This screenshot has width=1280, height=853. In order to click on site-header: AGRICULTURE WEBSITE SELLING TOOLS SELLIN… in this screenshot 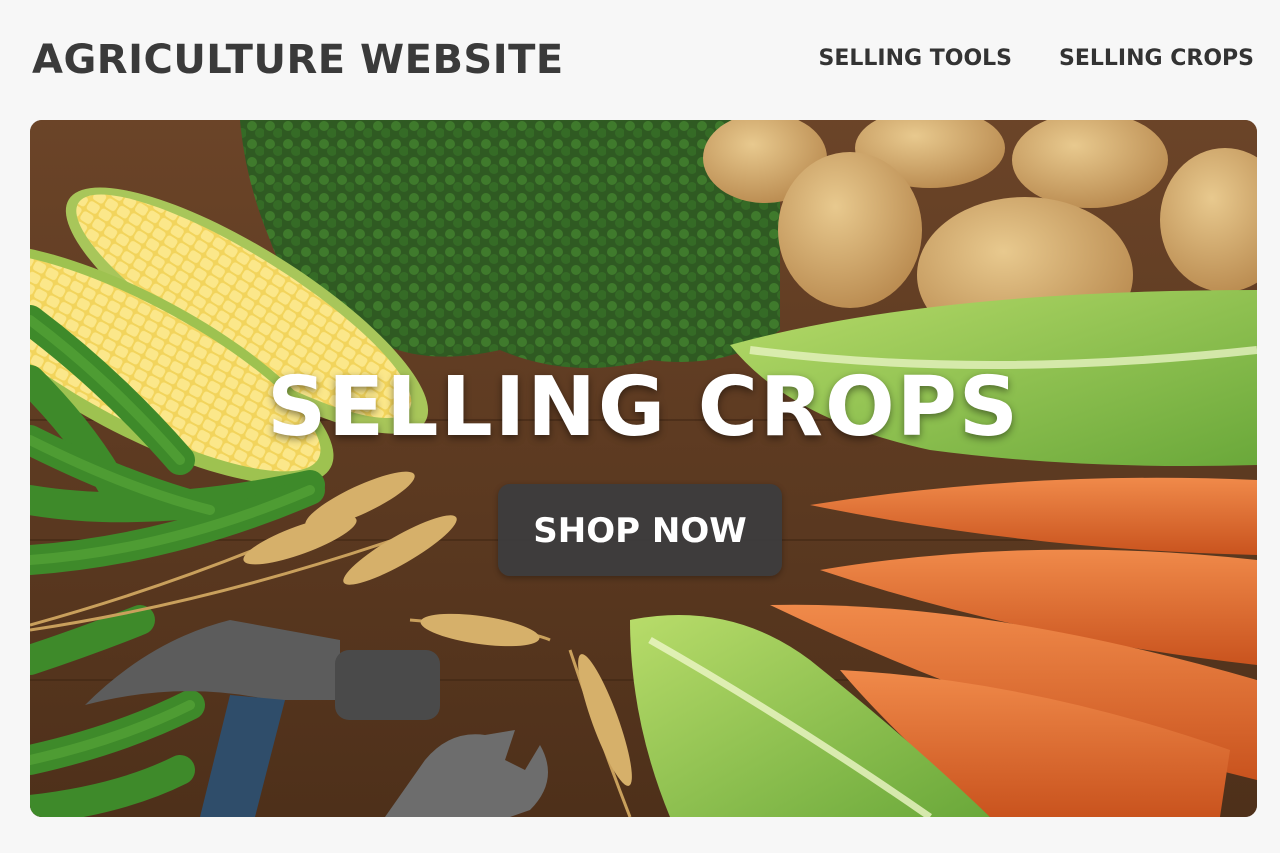, I will do `click(640, 60)`.